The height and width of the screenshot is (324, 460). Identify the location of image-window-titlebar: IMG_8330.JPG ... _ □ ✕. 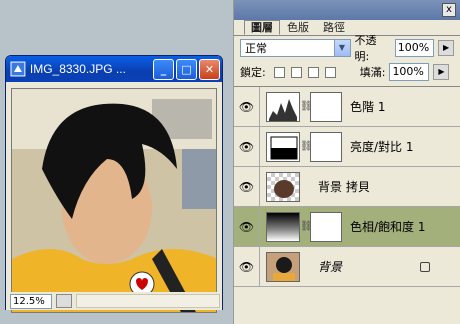
(114, 69).